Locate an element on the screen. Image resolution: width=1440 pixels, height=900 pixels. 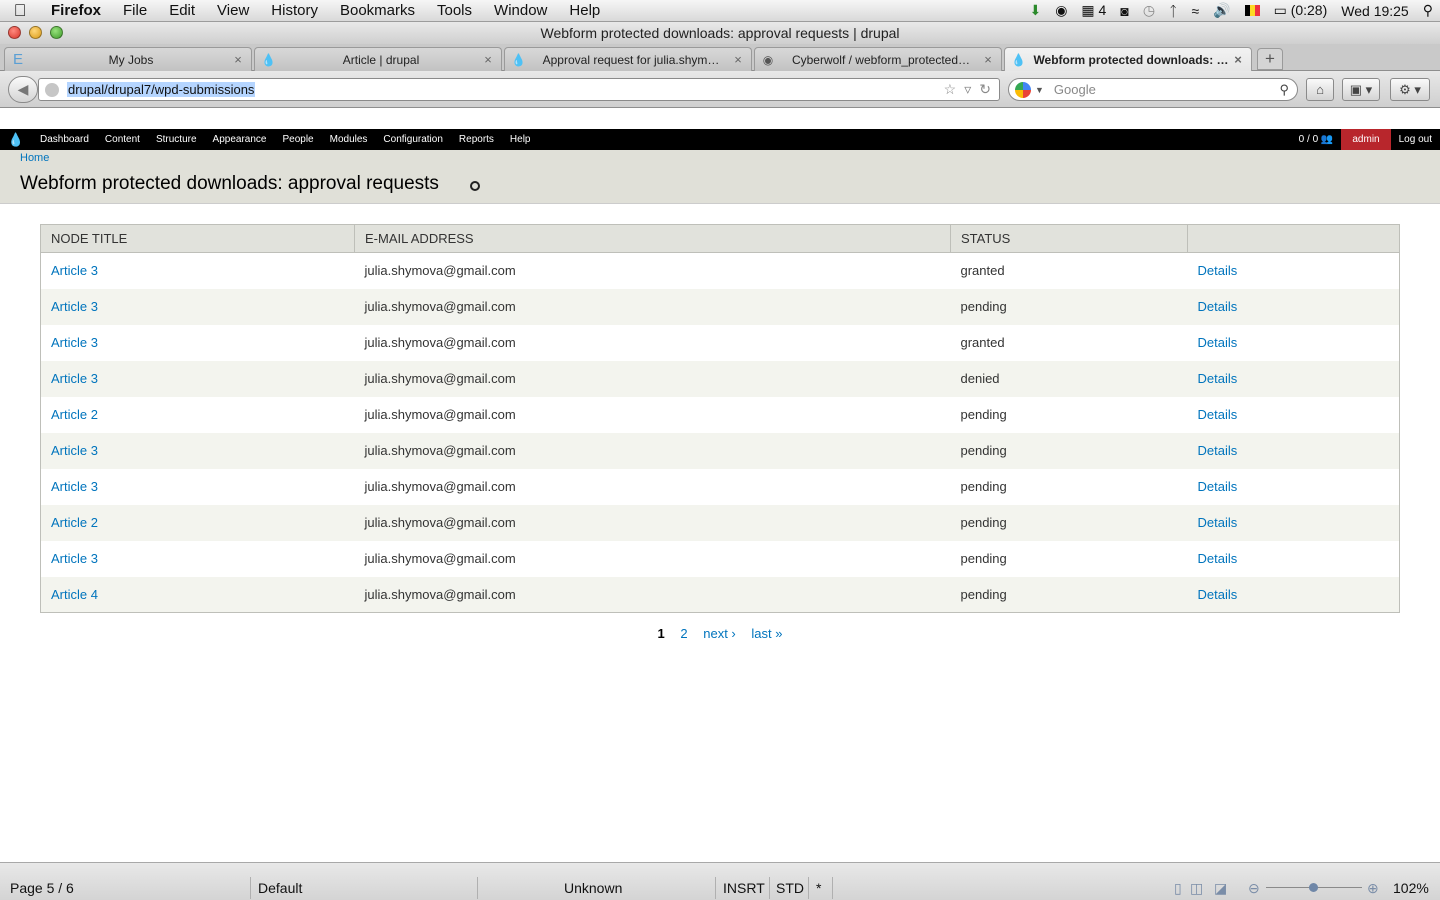
toolbar-modules: Modules is located at coordinates (349, 139).